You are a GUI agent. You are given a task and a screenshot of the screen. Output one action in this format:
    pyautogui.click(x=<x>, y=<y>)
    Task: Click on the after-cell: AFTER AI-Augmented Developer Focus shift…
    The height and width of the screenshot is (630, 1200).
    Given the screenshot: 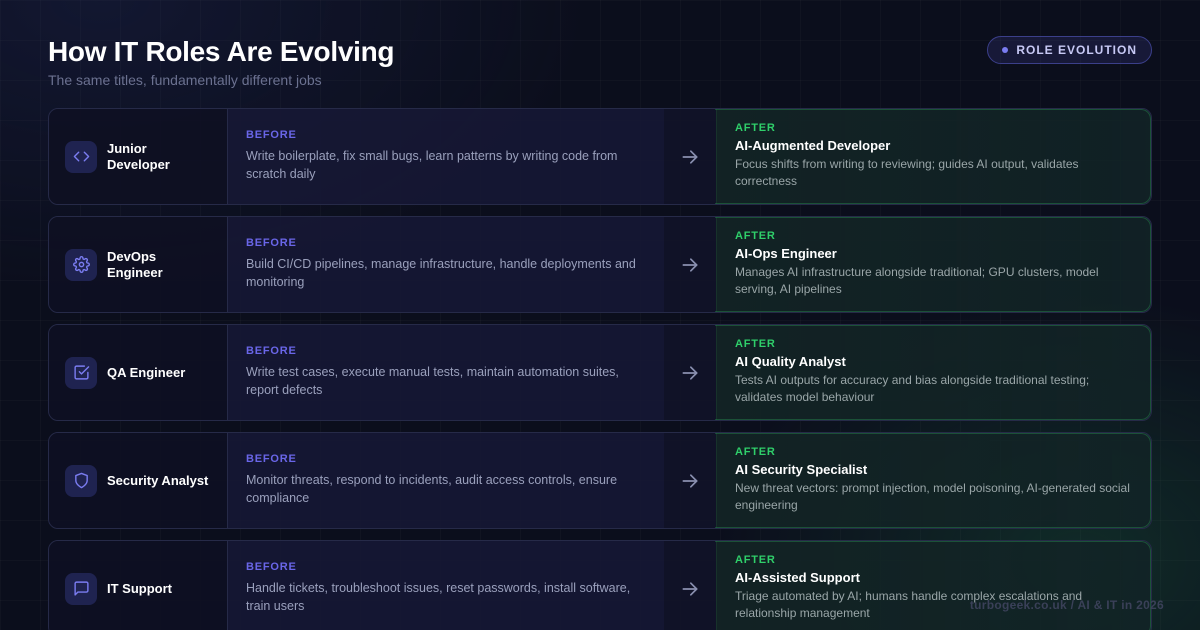 What is the action you would take?
    pyautogui.click(x=933, y=156)
    